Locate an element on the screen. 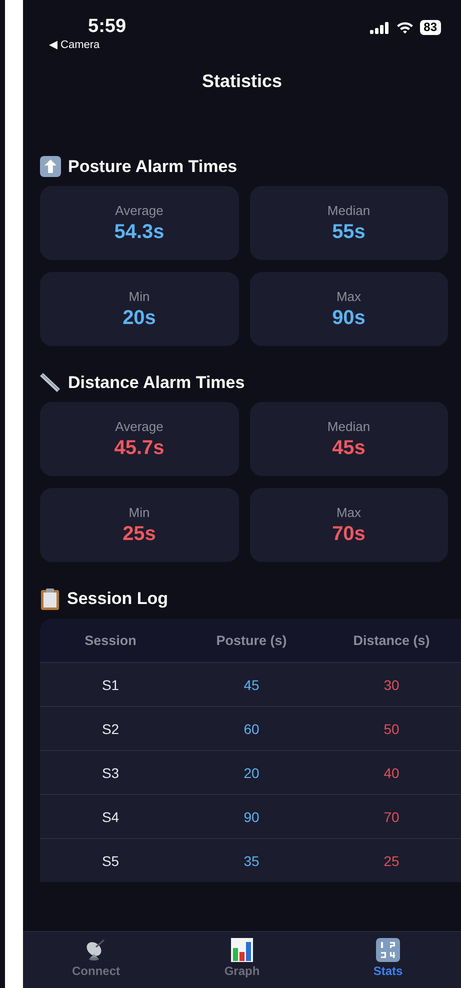 Image resolution: width=461 pixels, height=988 pixels. table-cell-text: 50 is located at coordinates (391, 728).